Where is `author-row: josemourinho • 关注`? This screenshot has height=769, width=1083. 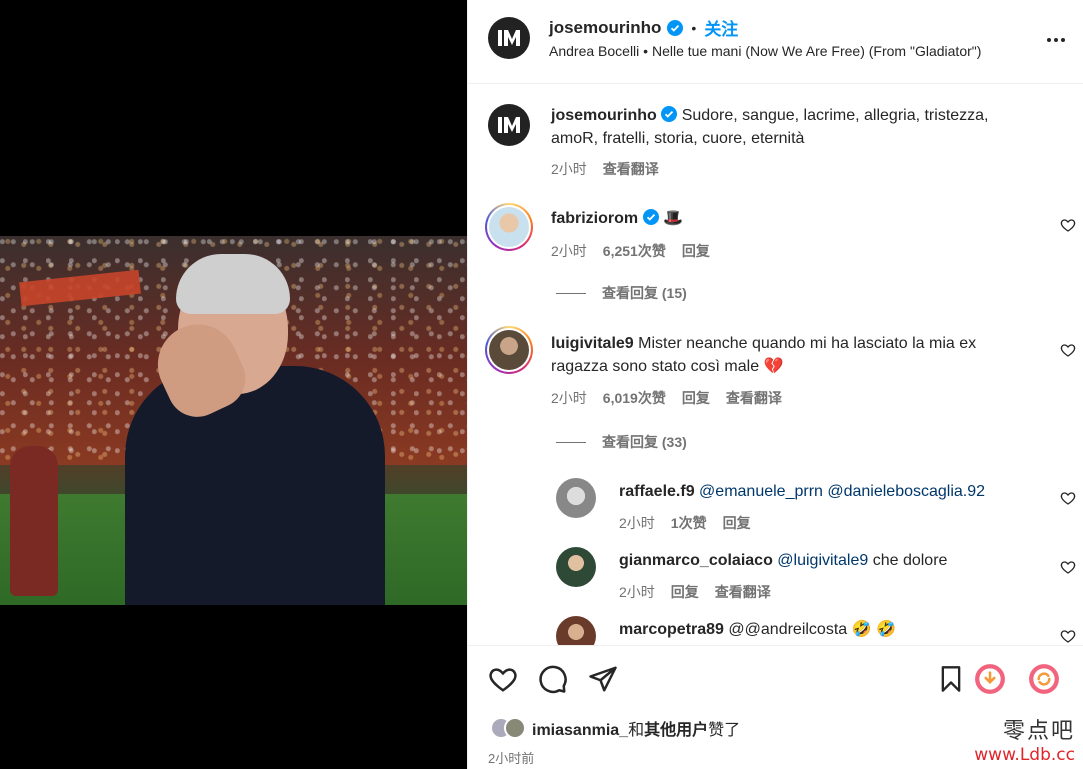
author-row: josemourinho • 关注 is located at coordinates (643, 27).